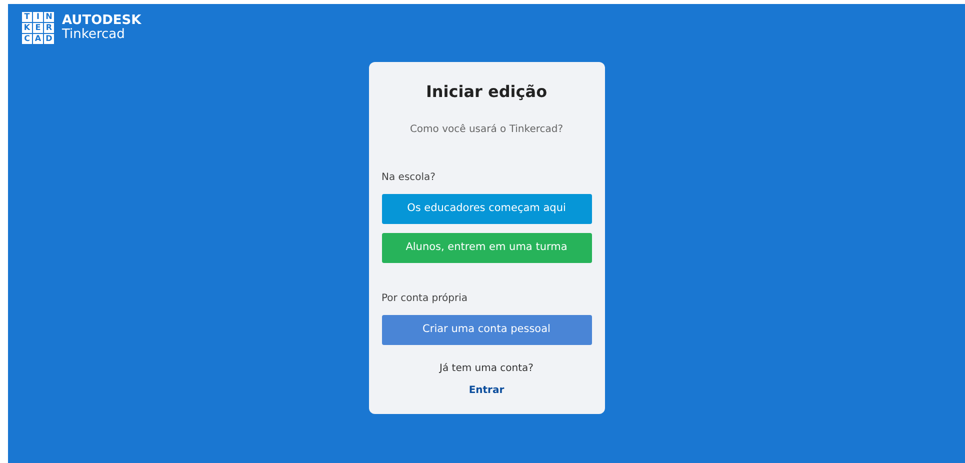  Describe the element at coordinates (425, 299) in the screenshot. I see `section-label: Por conta própria` at that location.